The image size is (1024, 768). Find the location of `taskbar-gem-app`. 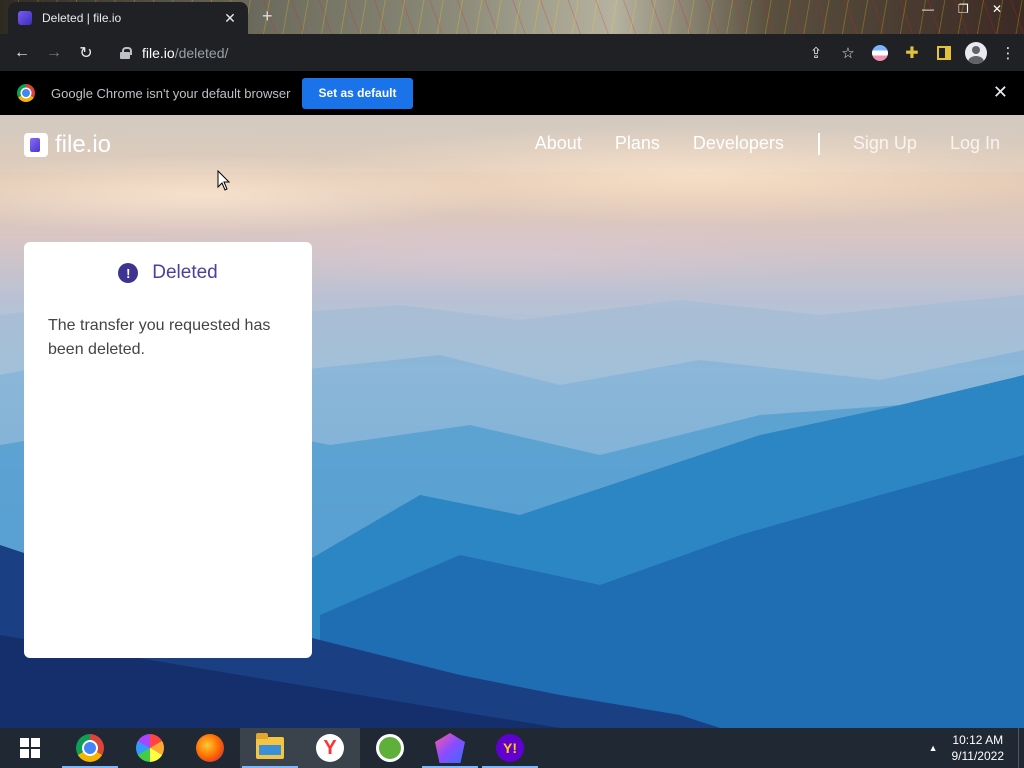

taskbar-gem-app is located at coordinates (450, 748).